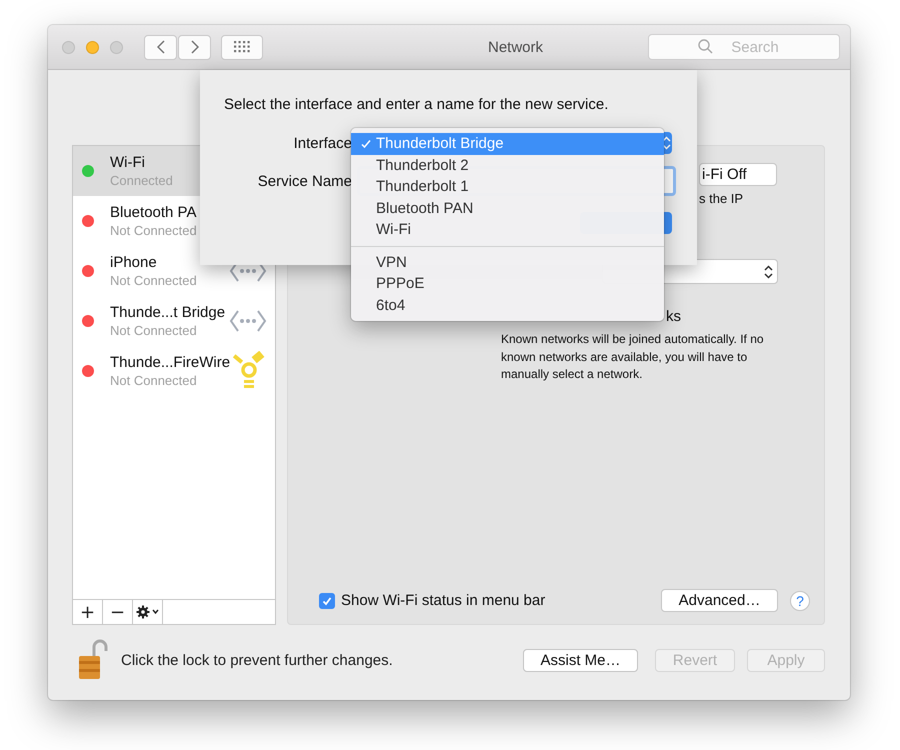 This screenshot has height=750, width=900. I want to click on forward-icon, so click(194, 47).